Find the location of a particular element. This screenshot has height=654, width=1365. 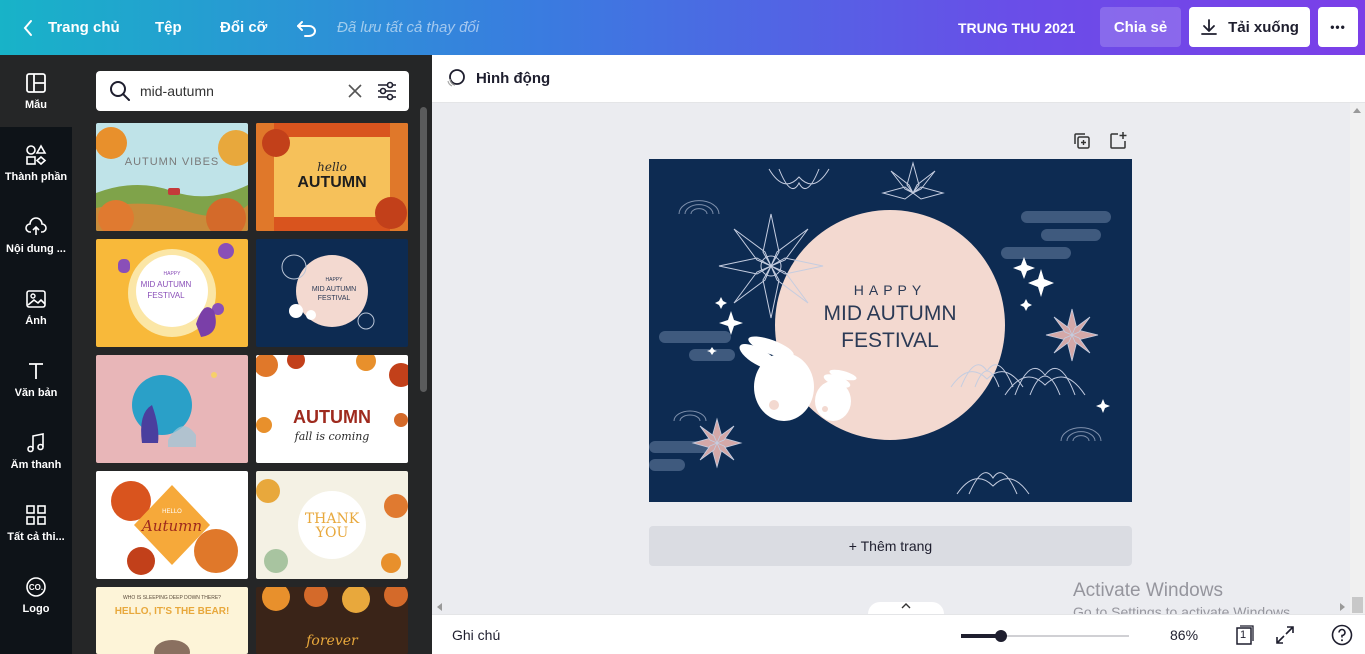

template-thumbnail: AUTUMN fall is coming is located at coordinates (332, 409).